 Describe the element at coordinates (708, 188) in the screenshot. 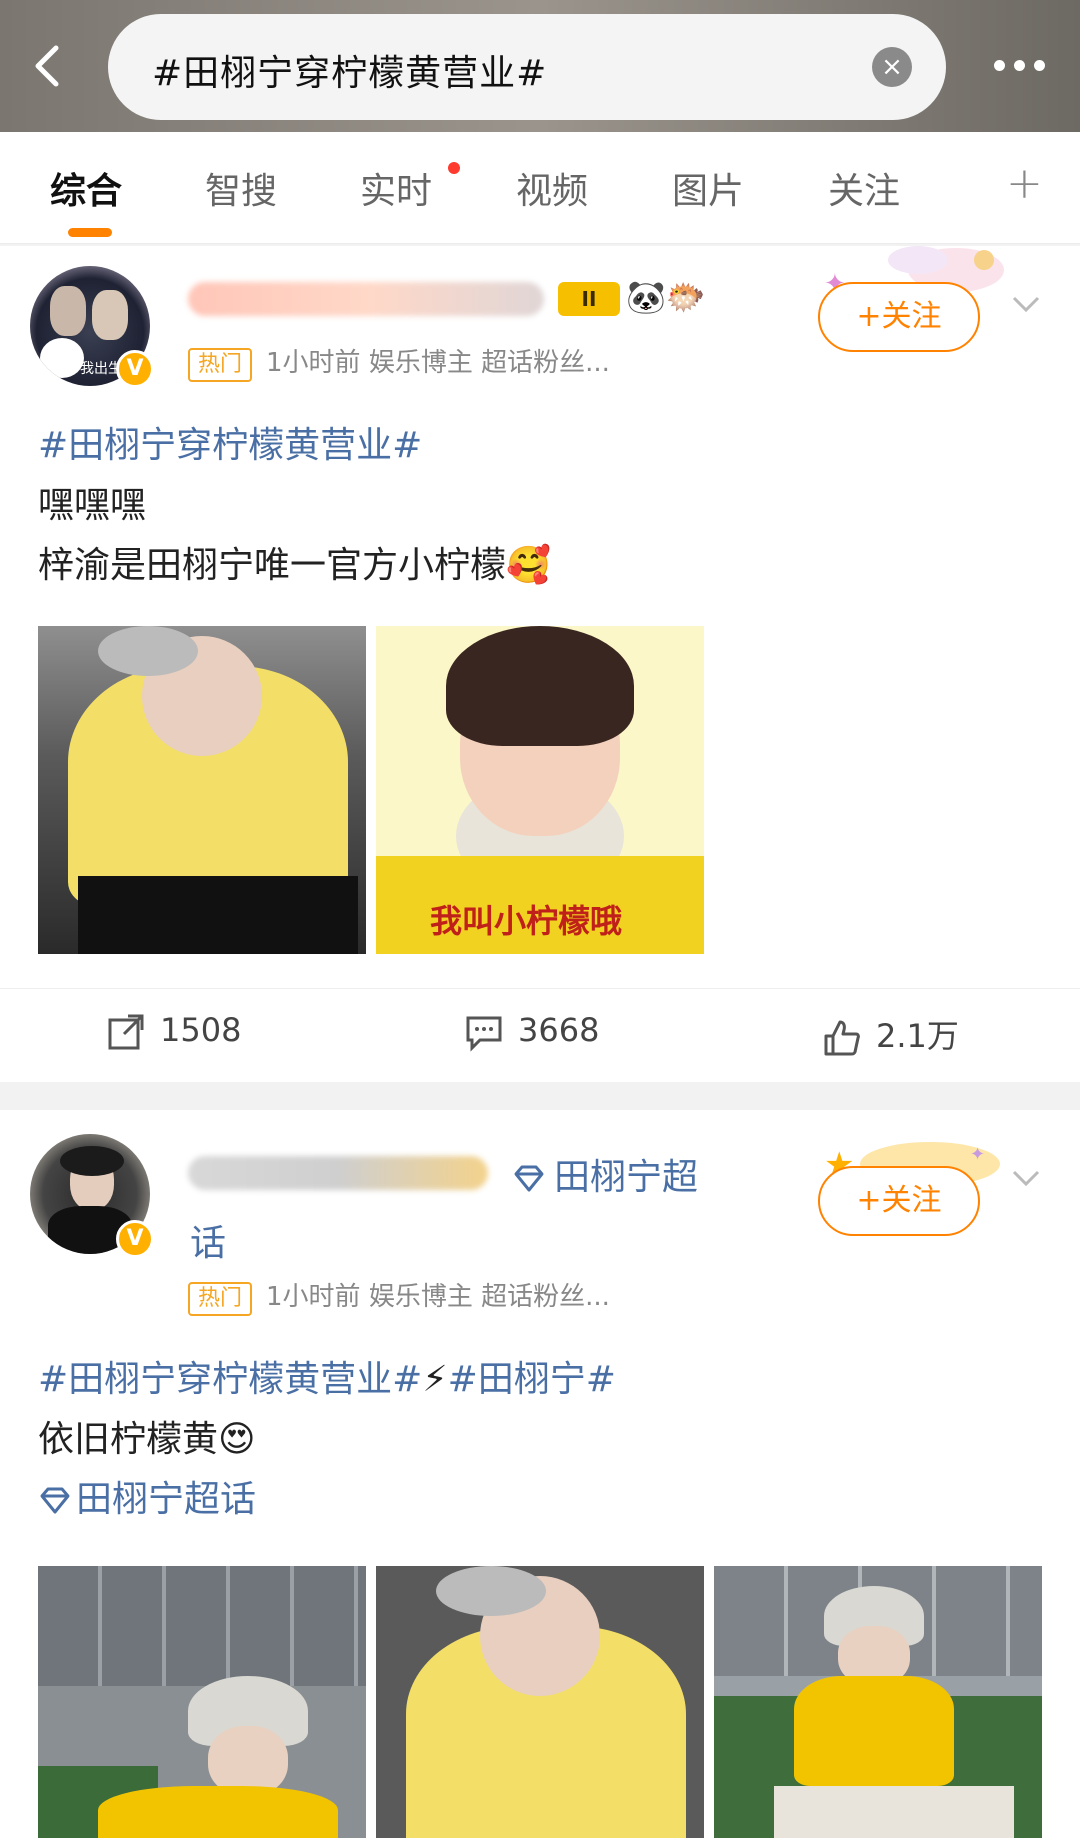

I see `tab-images: 图片` at that location.